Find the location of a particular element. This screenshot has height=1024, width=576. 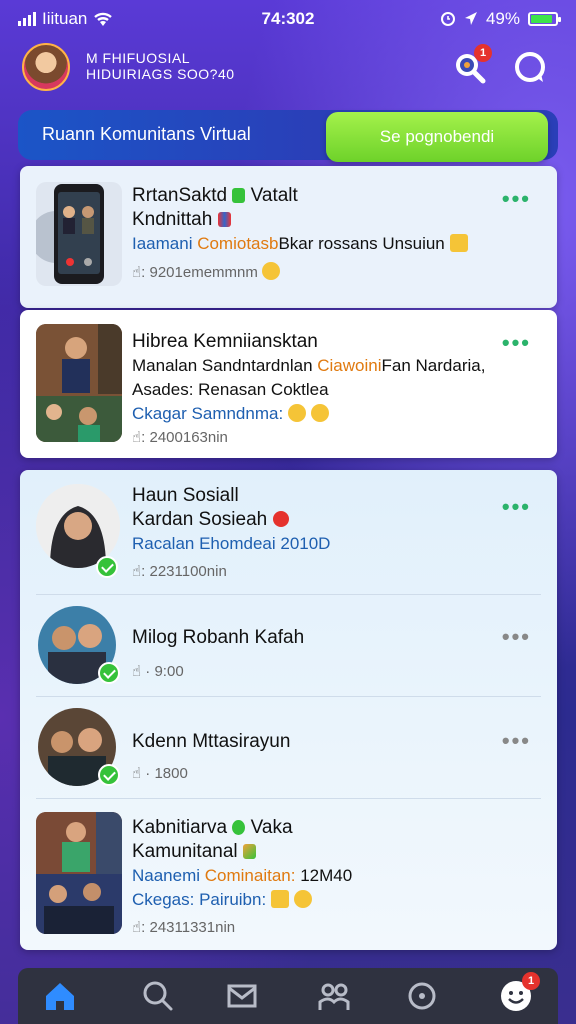

search-people-button: 1 is located at coordinates (472, 65).